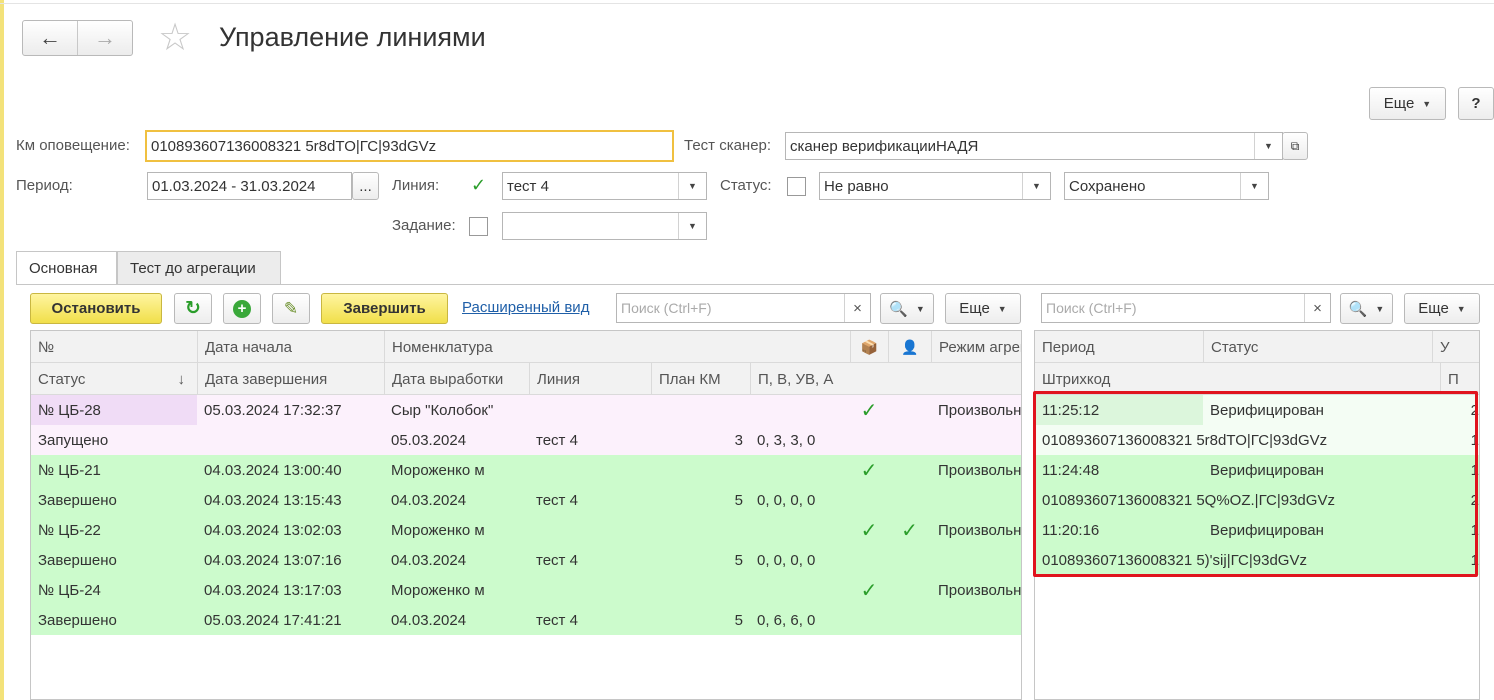 The width and height of the screenshot is (1494, 700). What do you see at coordinates (755, 284) in the screenshot?
I see `tab-divider` at bounding box center [755, 284].